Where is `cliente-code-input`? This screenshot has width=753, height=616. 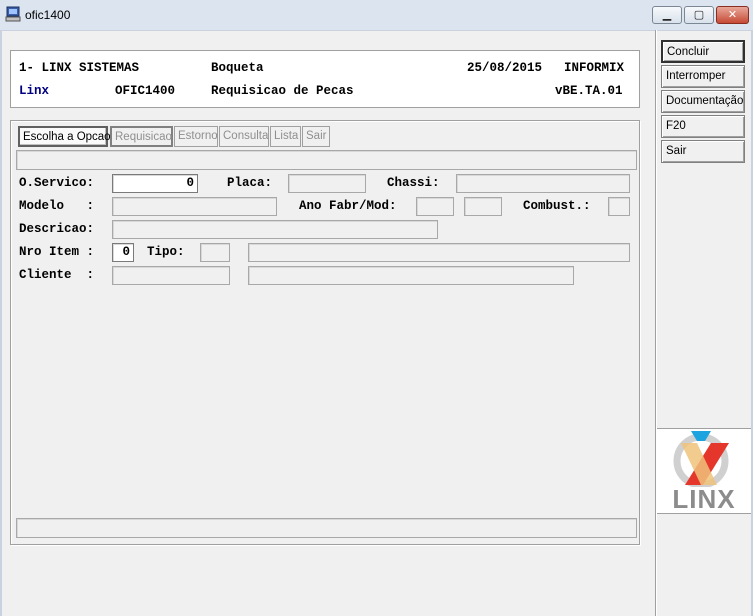 cliente-code-input is located at coordinates (171, 275).